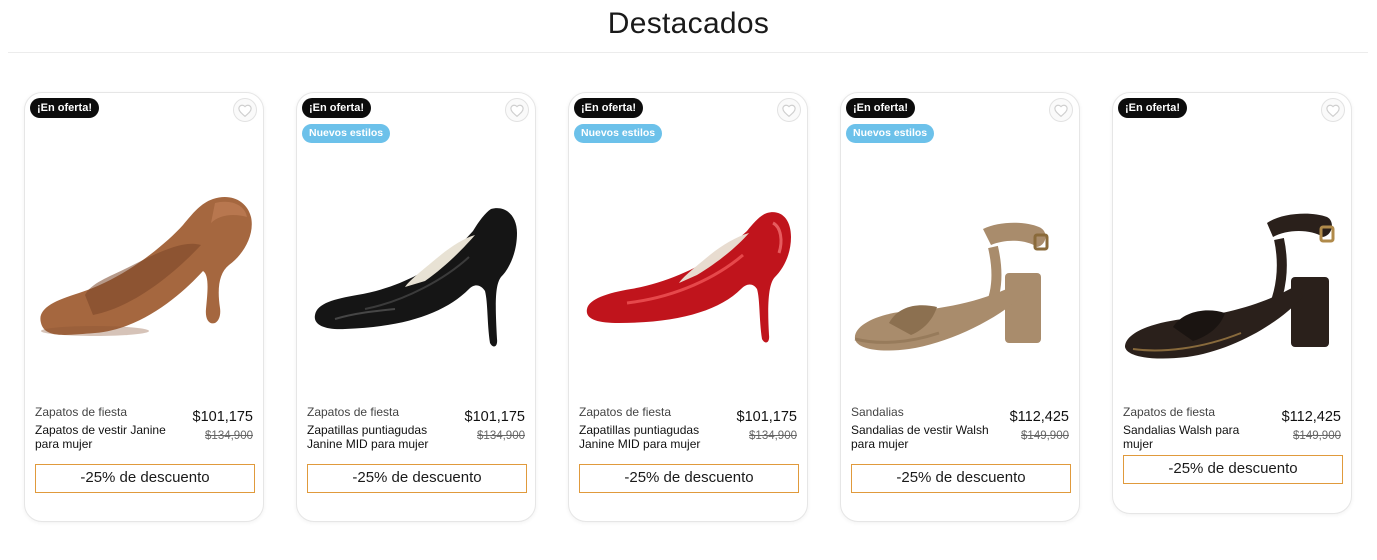 The image size is (1377, 560). I want to click on product-category: Sandalias, so click(877, 412).